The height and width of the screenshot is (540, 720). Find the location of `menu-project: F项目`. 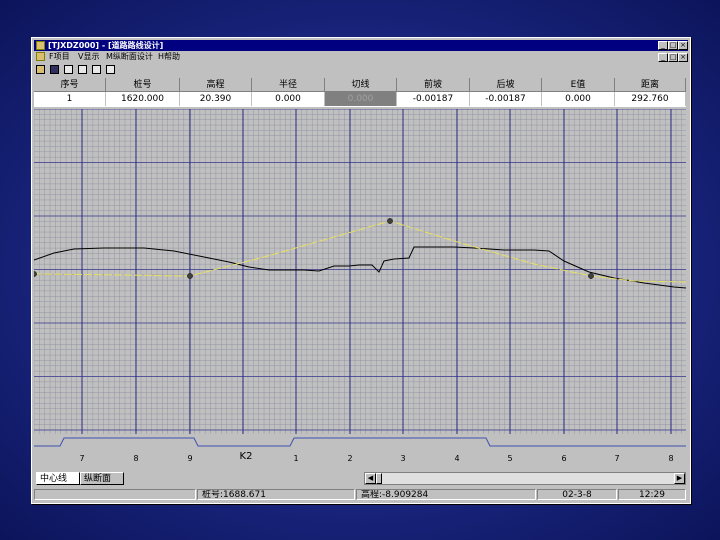

menu-project: F项目 is located at coordinates (59, 57).